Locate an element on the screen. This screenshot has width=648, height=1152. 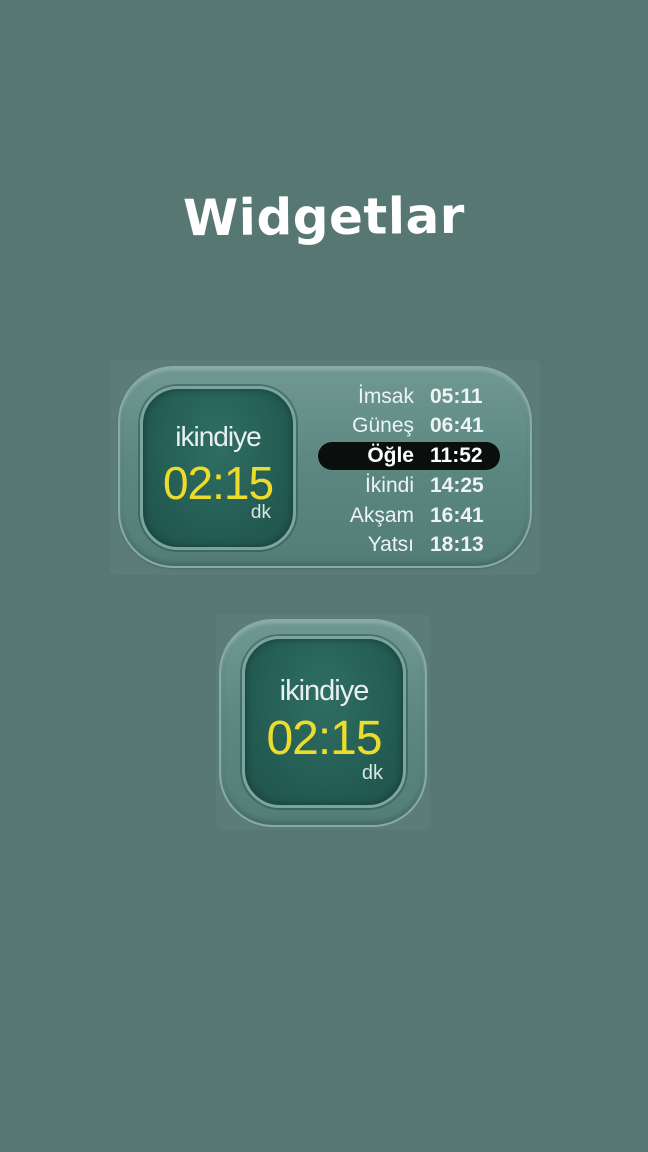
prayer-time: 11:52 is located at coordinates (456, 455).